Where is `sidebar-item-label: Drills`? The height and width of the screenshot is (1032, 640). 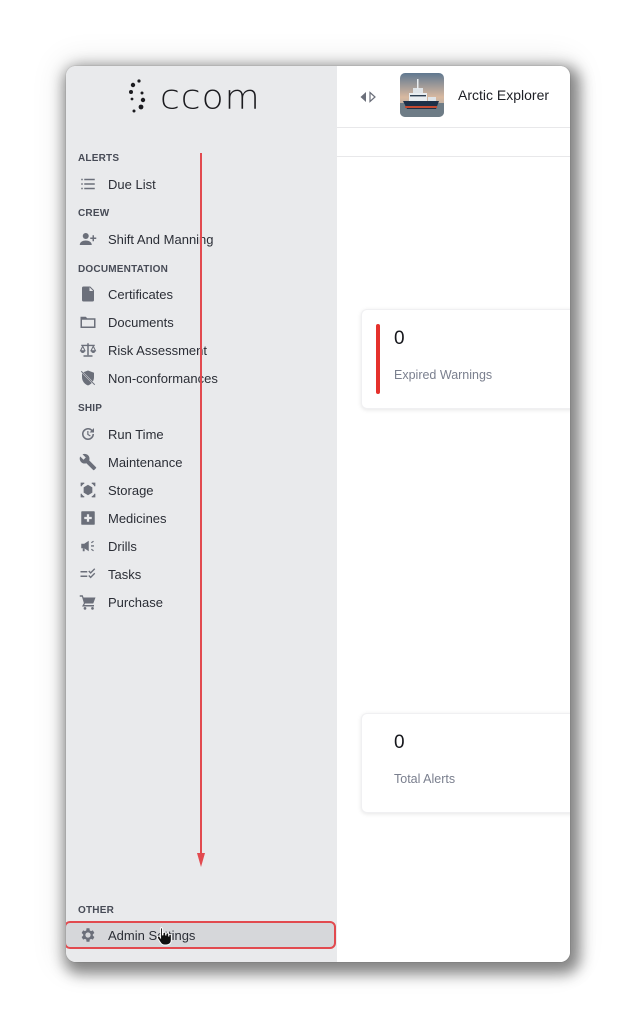
sidebar-item-label: Drills is located at coordinates (122, 546).